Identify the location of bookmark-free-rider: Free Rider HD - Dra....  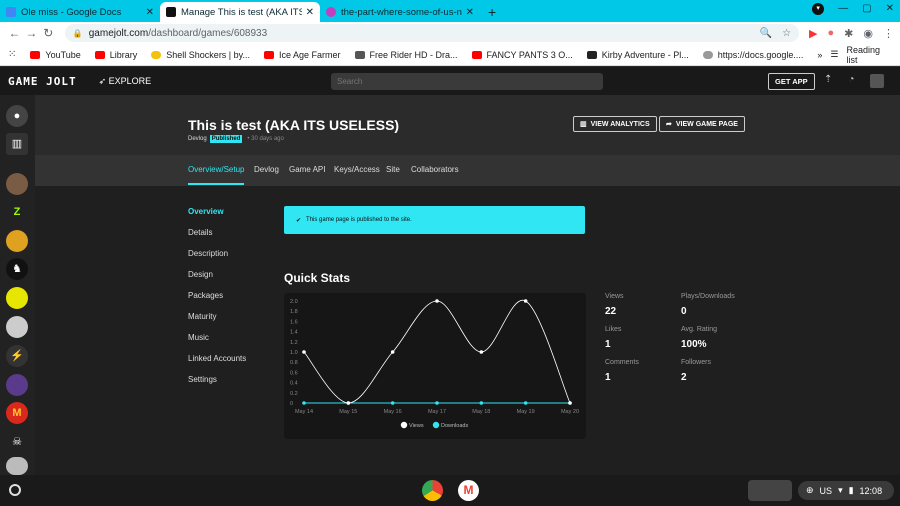
(406, 55).